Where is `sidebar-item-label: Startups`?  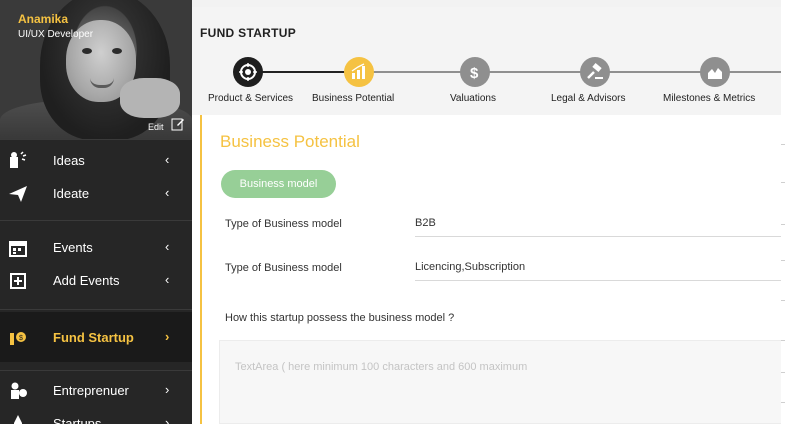
sidebar-item-label: Startups is located at coordinates (77, 420).